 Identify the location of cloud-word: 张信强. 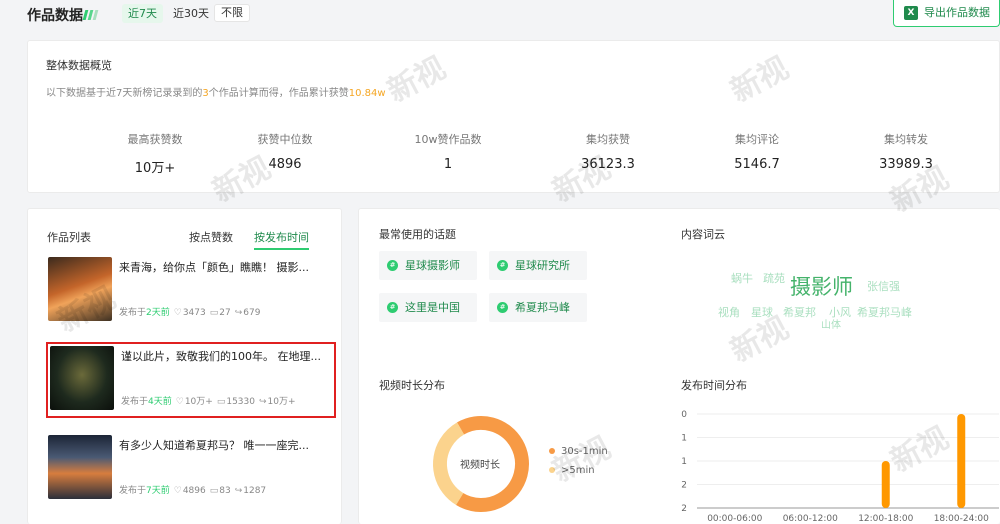
(883, 286).